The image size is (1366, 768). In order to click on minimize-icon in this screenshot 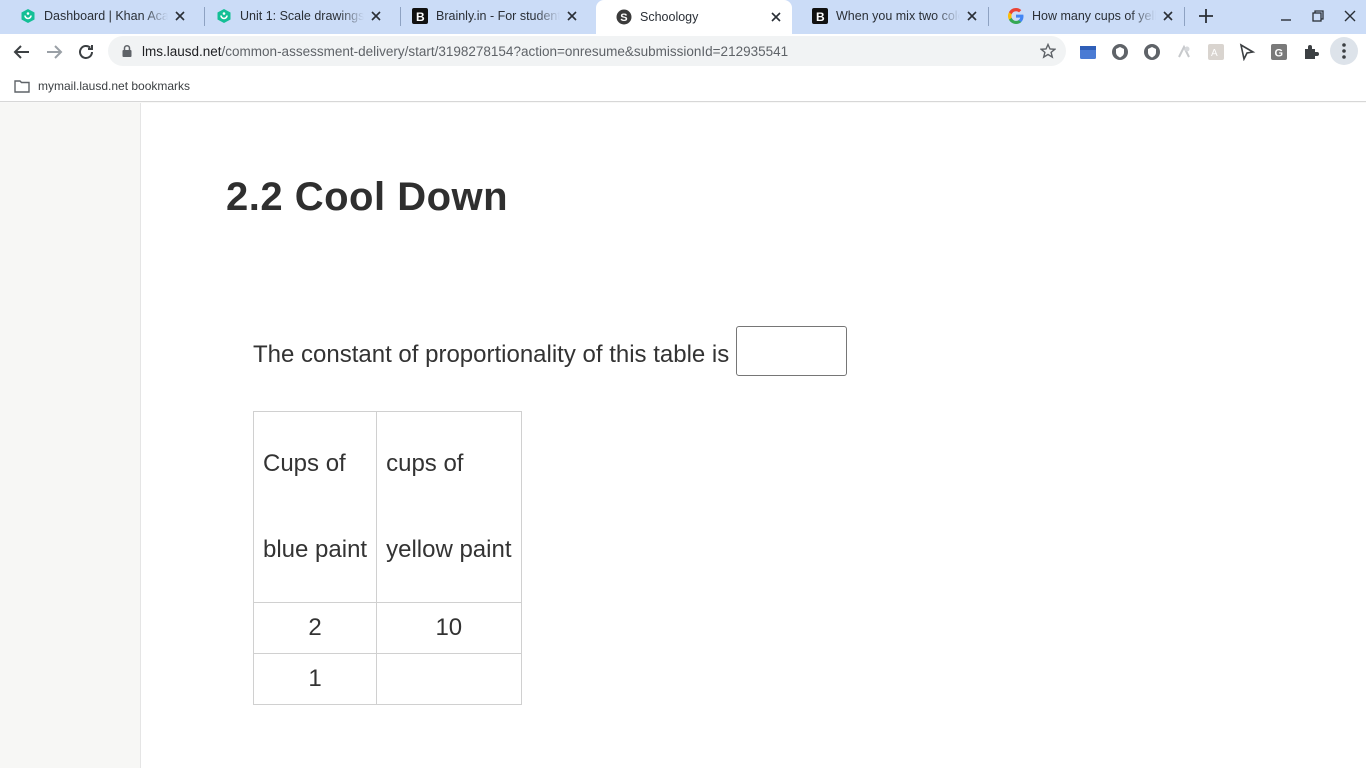, I will do `click(1286, 20)`.